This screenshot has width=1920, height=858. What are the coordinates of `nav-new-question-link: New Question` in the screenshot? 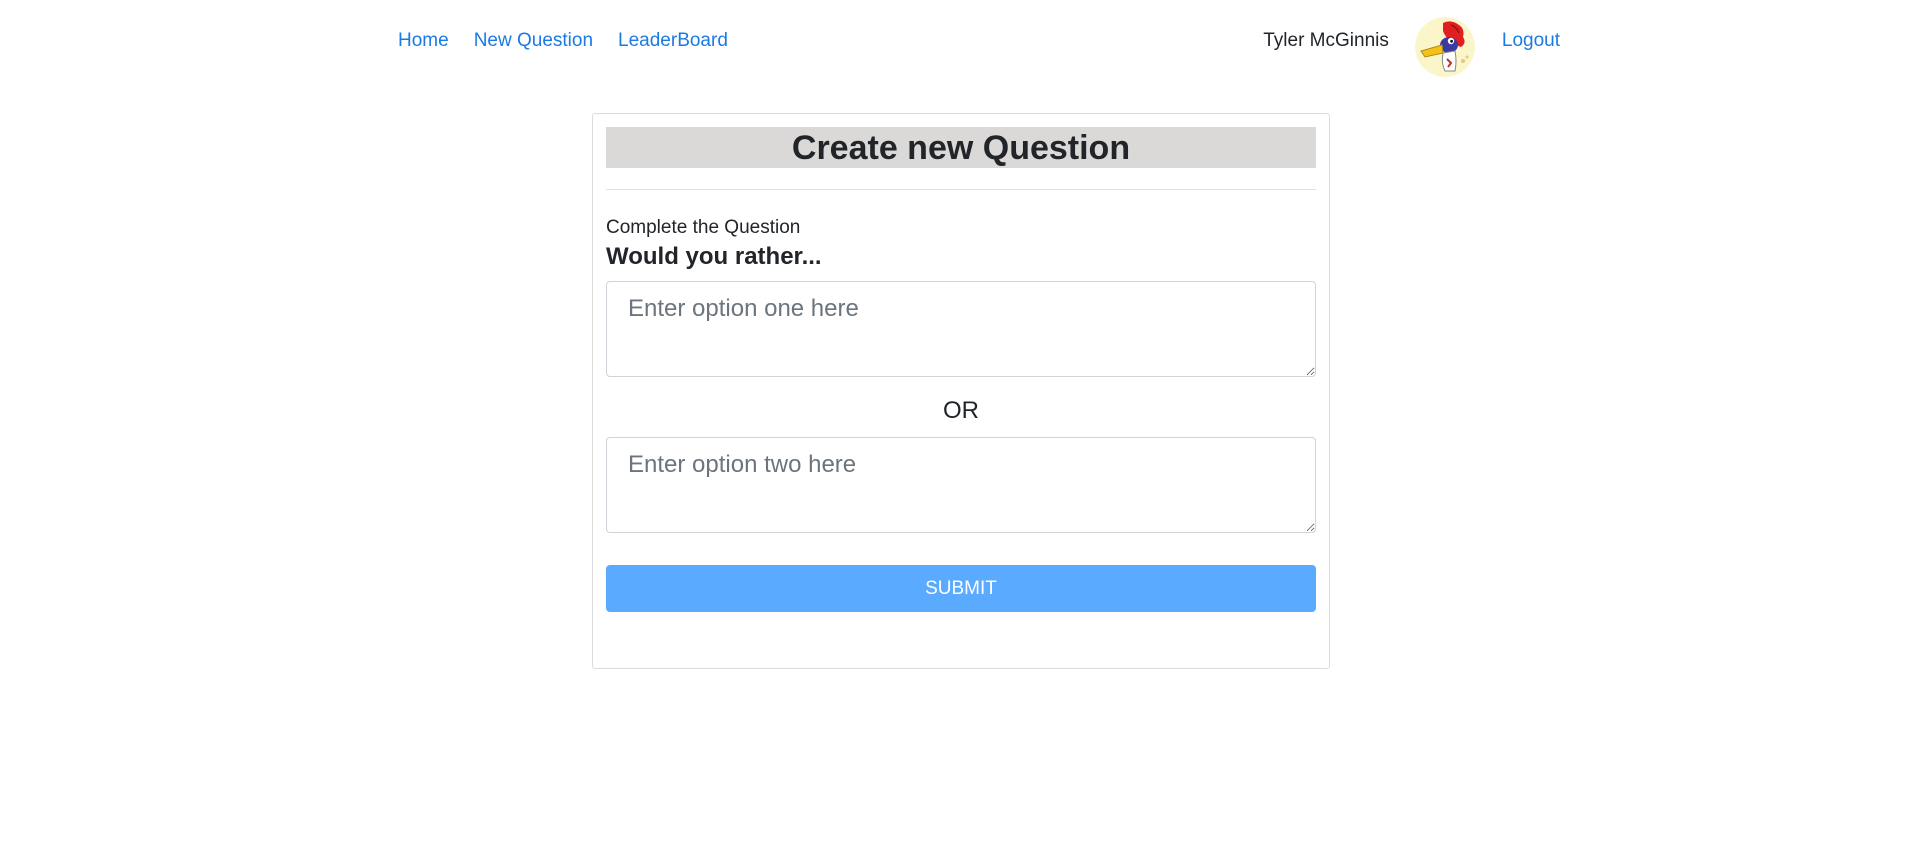 It's located at (533, 41).